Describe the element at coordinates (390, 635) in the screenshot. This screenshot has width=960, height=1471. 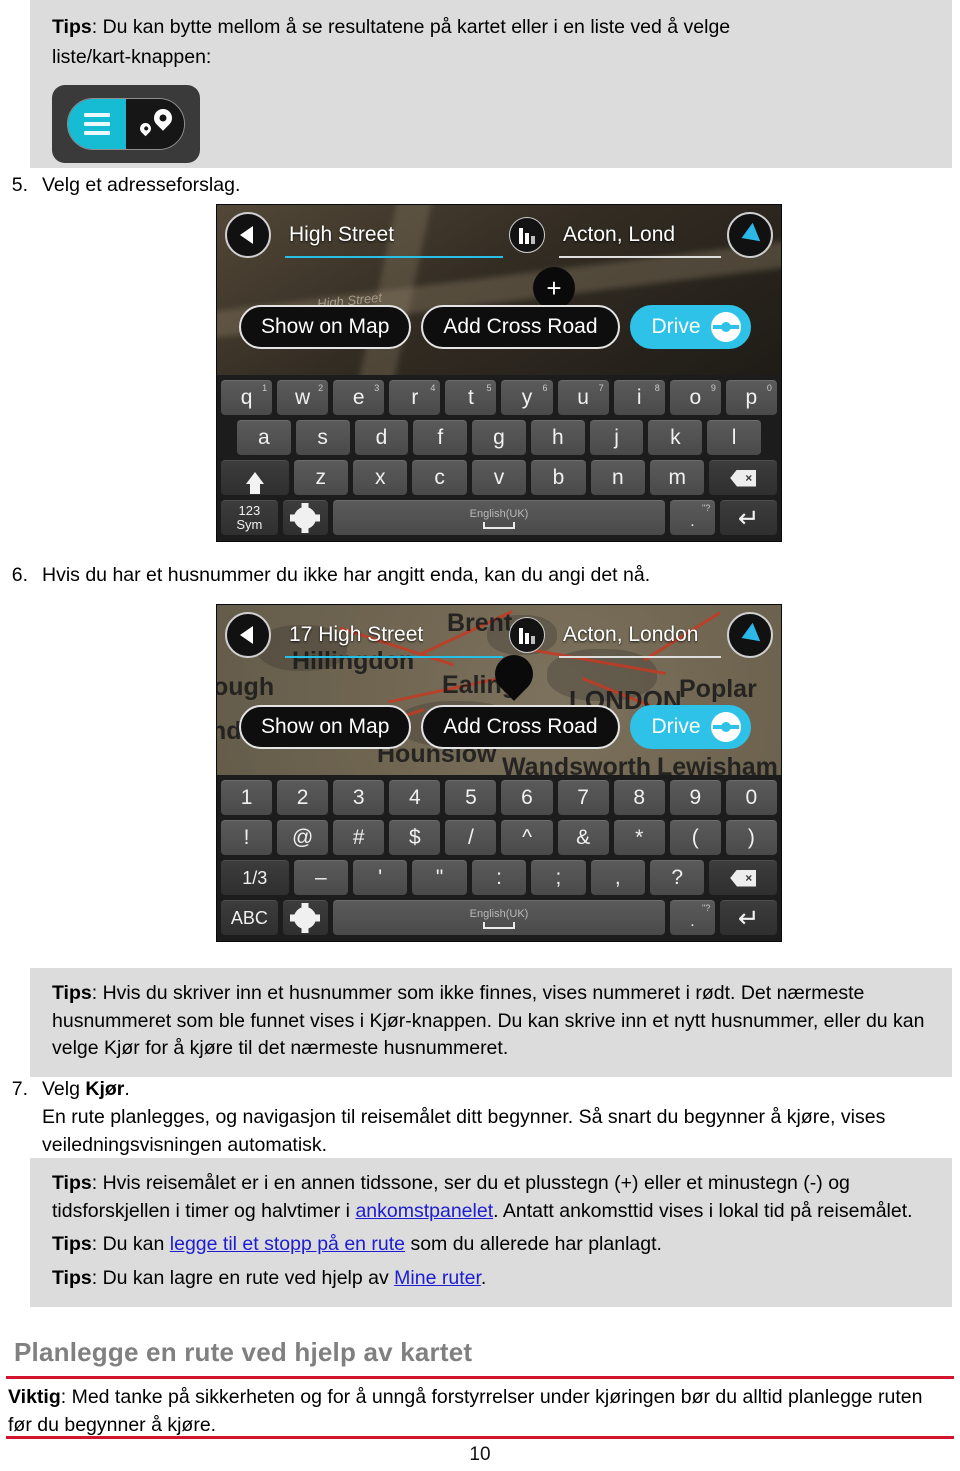
I see `search-input: 17 High Street` at that location.